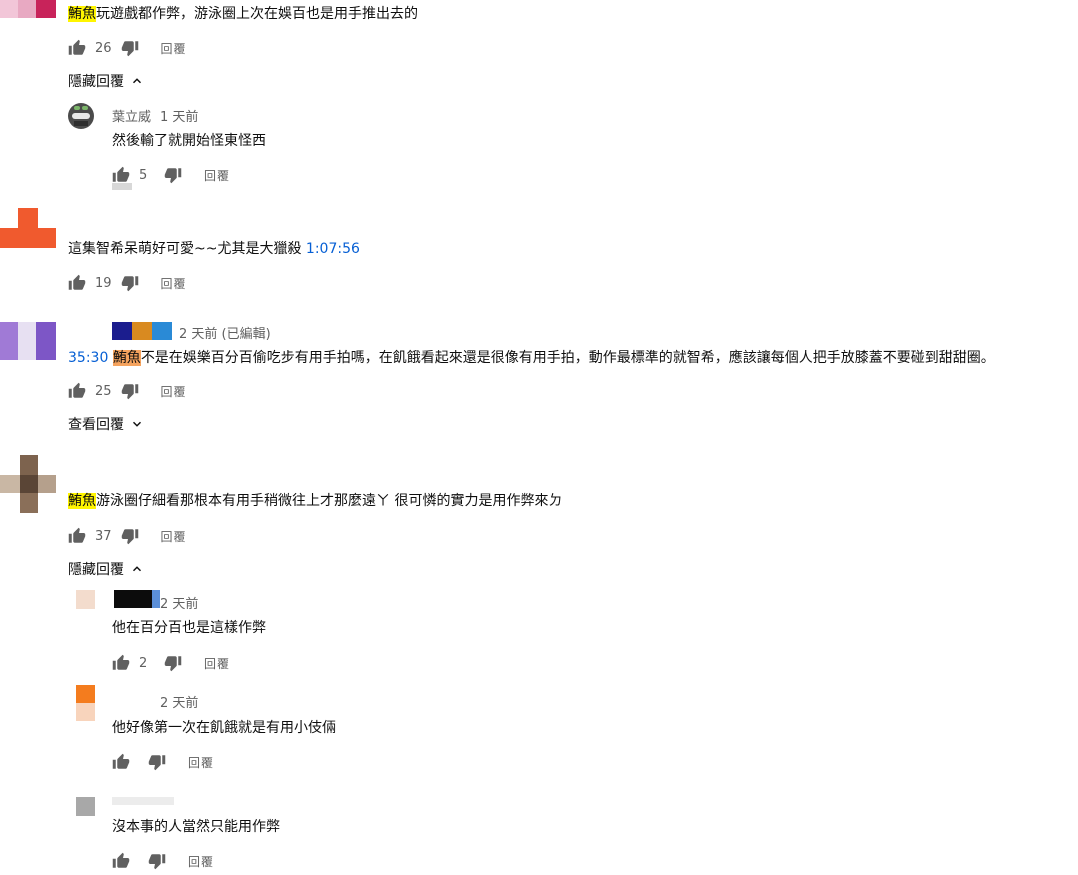 Image resolution: width=1078 pixels, height=875 pixels. I want to click on author-name: 葉立威, so click(131, 115).